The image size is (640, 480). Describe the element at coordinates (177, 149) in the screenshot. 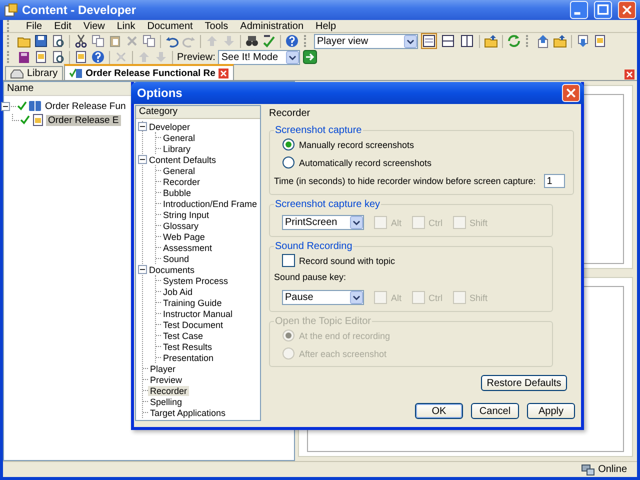

I see `category-item: Library` at that location.